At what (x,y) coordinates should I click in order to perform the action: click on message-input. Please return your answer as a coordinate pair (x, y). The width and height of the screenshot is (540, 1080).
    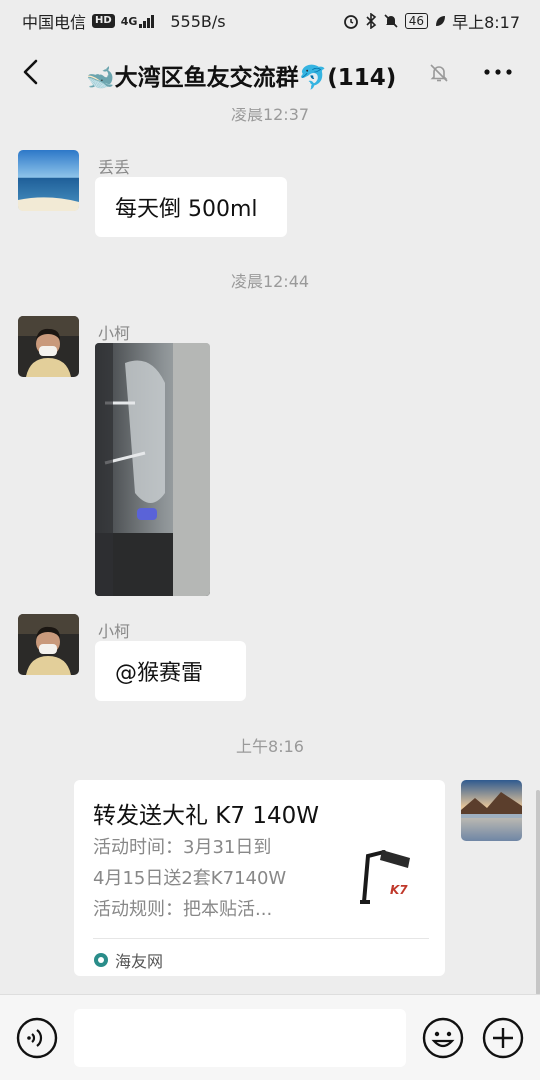
    Looking at the image, I should click on (240, 1038).